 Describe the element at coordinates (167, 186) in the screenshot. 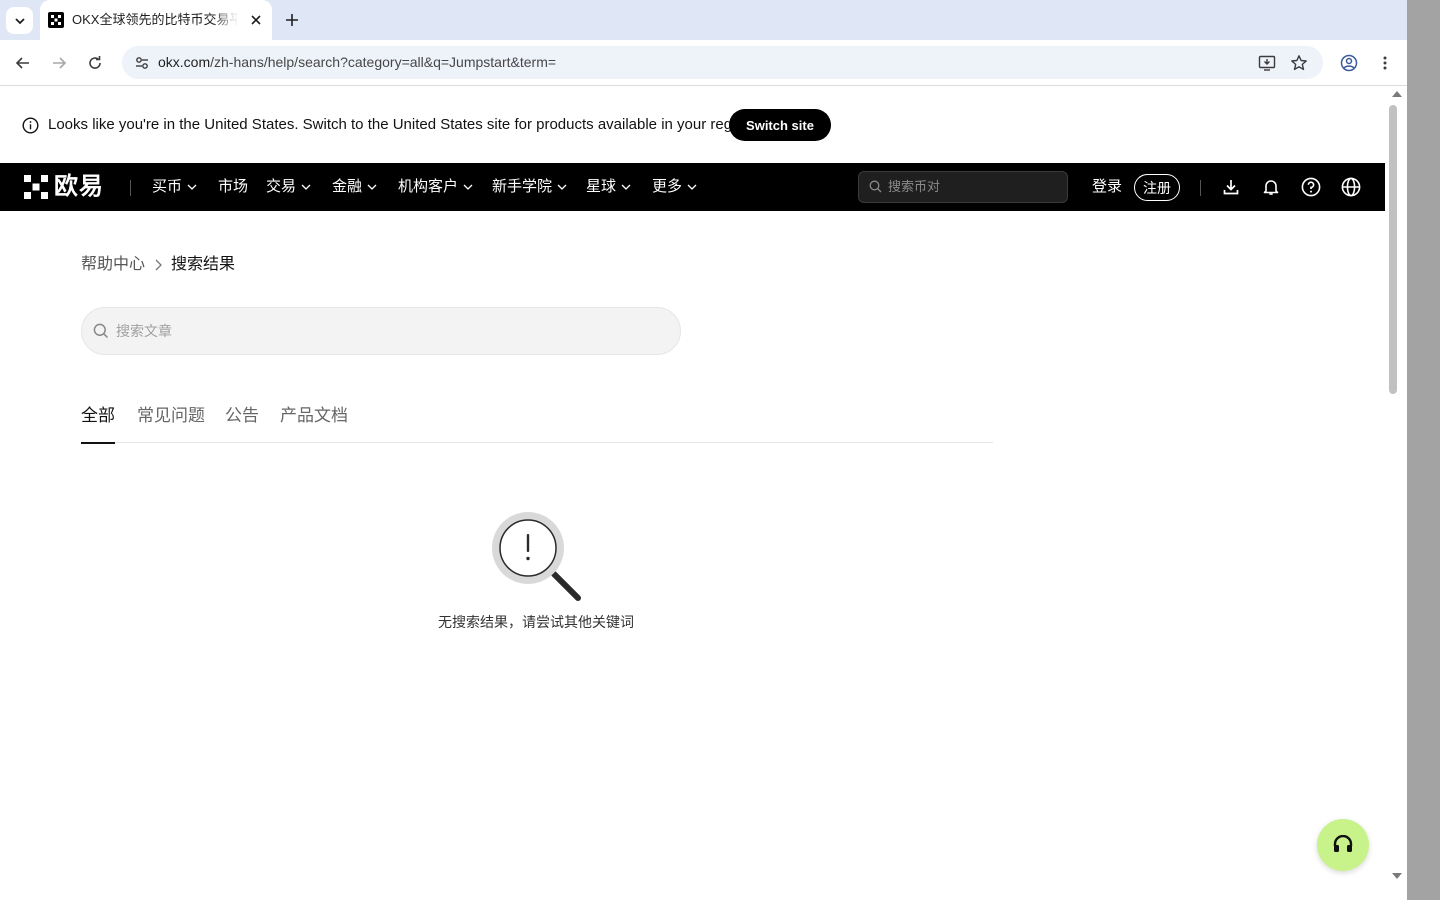

I see `nav-item-label: 买币` at that location.